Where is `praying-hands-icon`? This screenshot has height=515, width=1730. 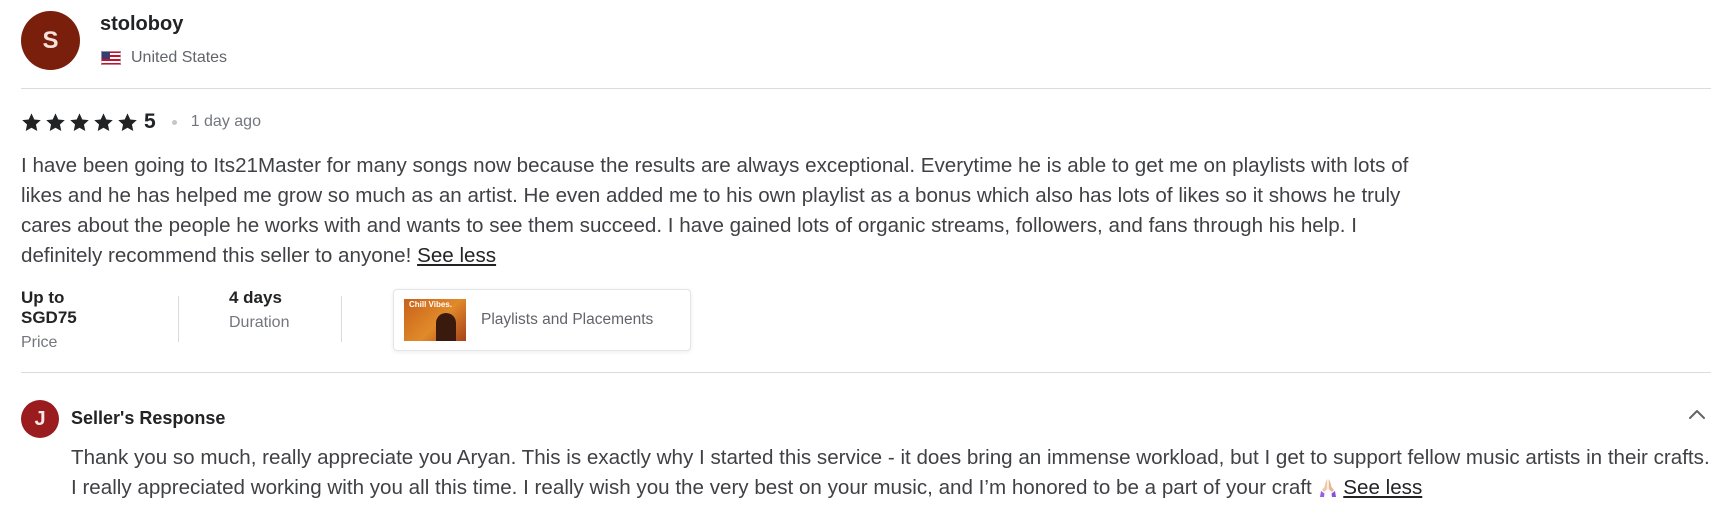 praying-hands-icon is located at coordinates (1327, 488).